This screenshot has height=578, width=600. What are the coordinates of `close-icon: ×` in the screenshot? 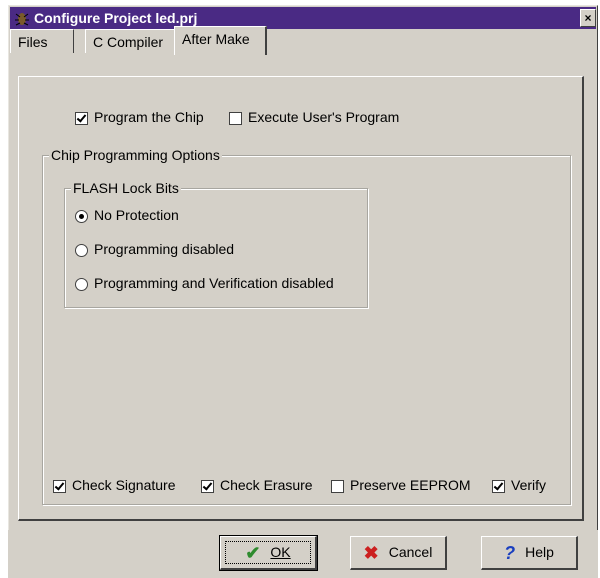 It's located at (588, 18).